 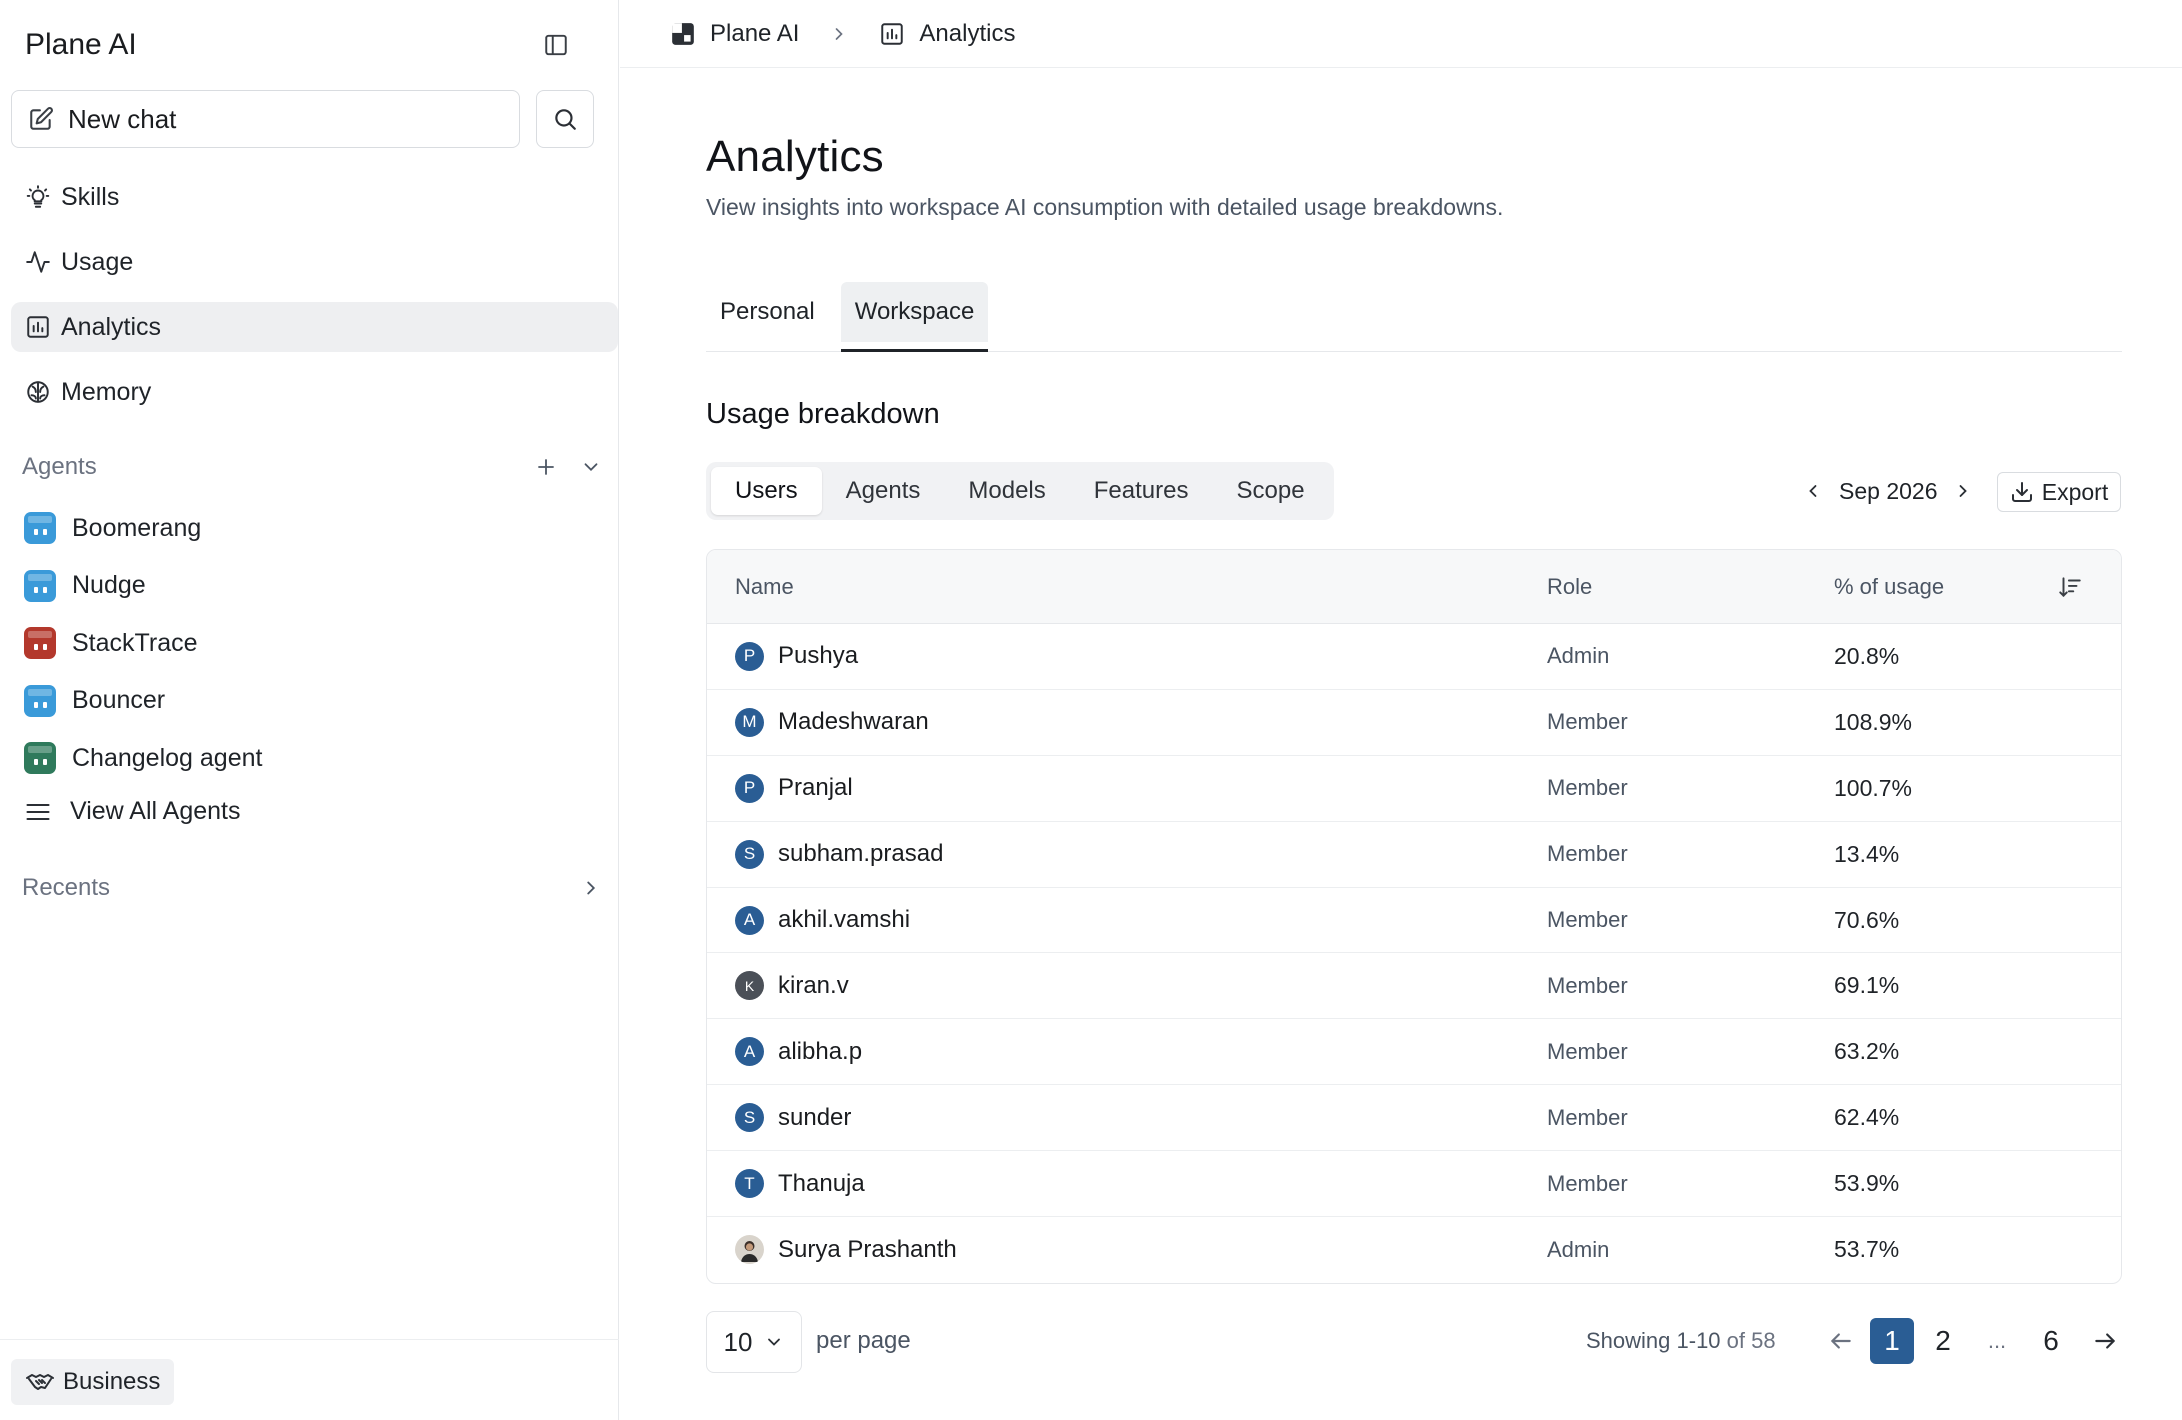 I want to click on breadcrumb-current: Analytics, so click(x=947, y=34).